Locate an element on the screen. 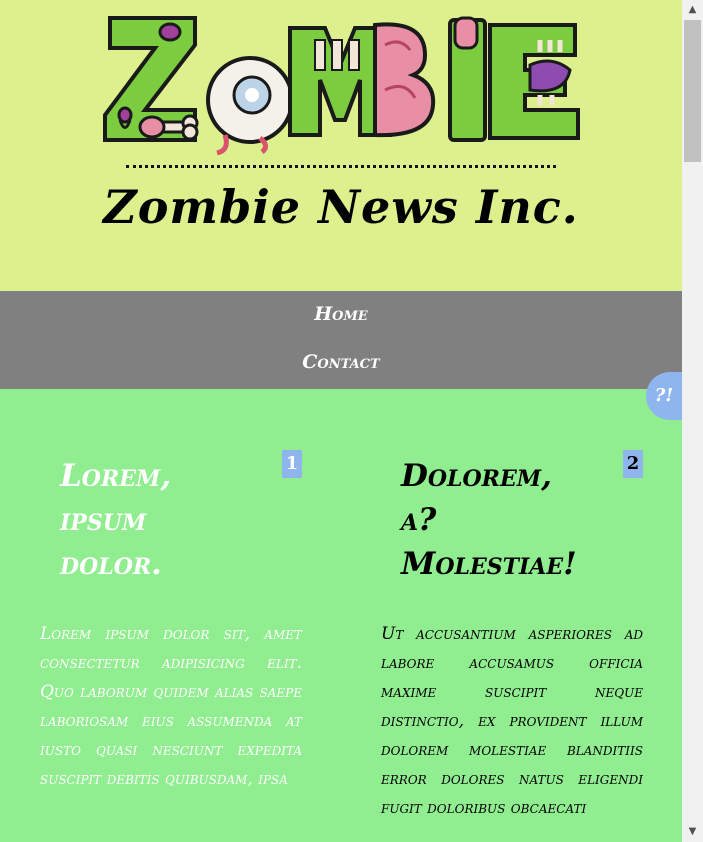  vertical-scrollbar: ▲ ▼ is located at coordinates (692, 421).